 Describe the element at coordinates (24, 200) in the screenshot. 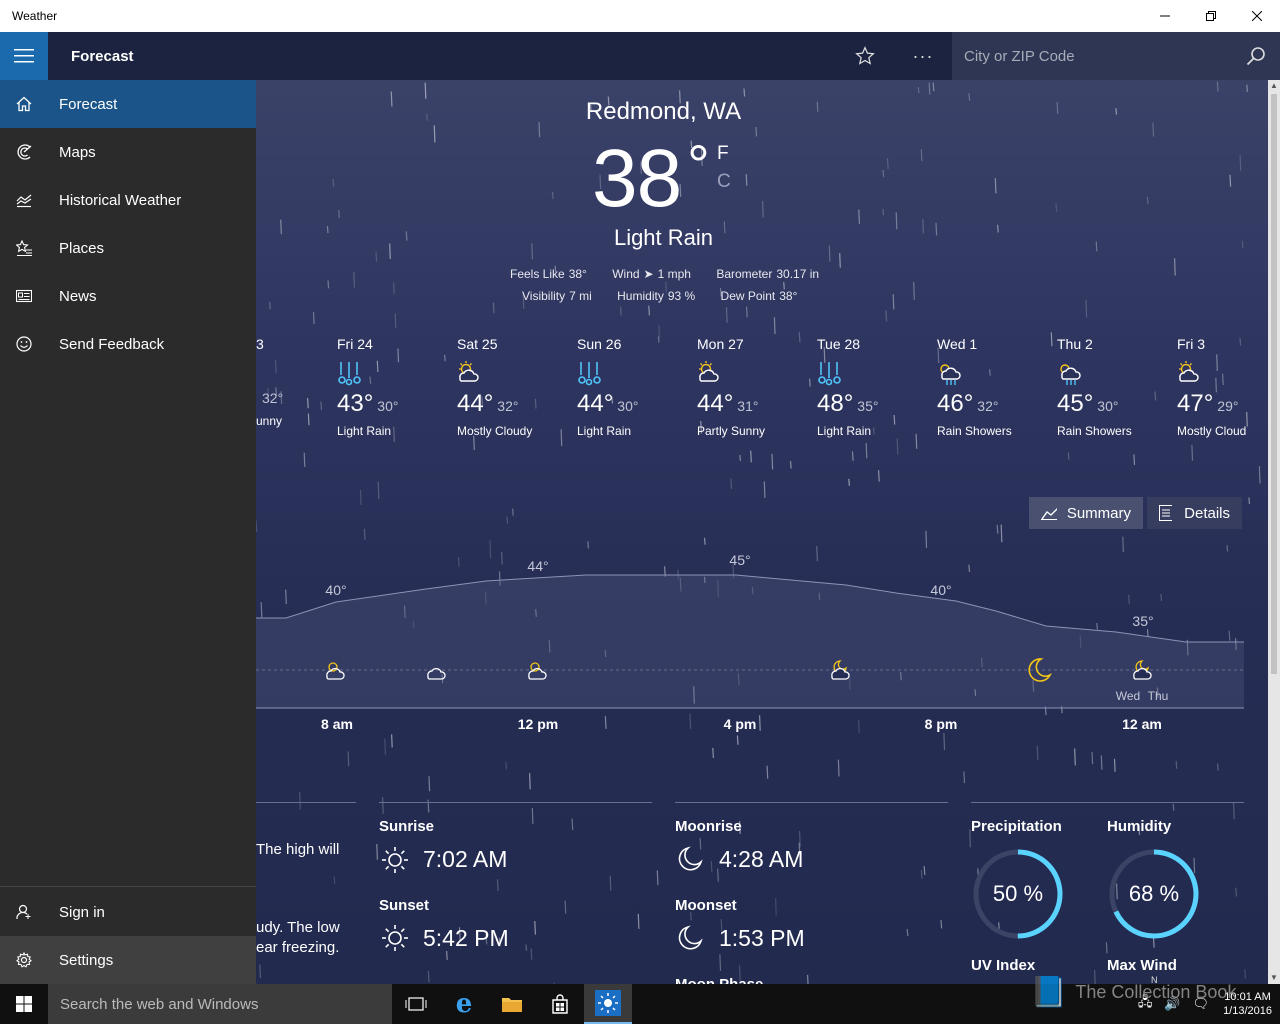

I see `historical-chart-icon` at that location.